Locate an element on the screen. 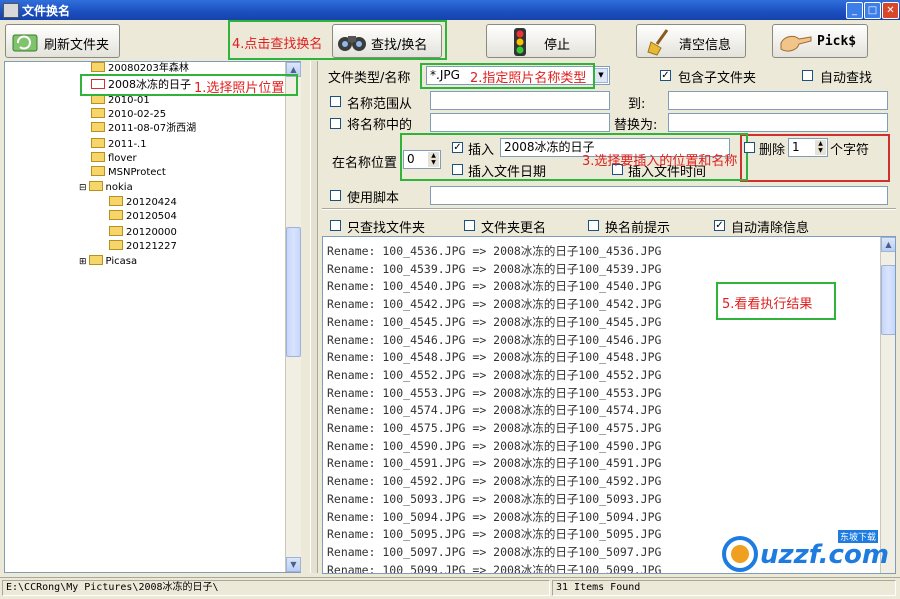 This screenshot has width=900, height=599. step2-annotation: 2.指定照片名称类型 is located at coordinates (528, 78).